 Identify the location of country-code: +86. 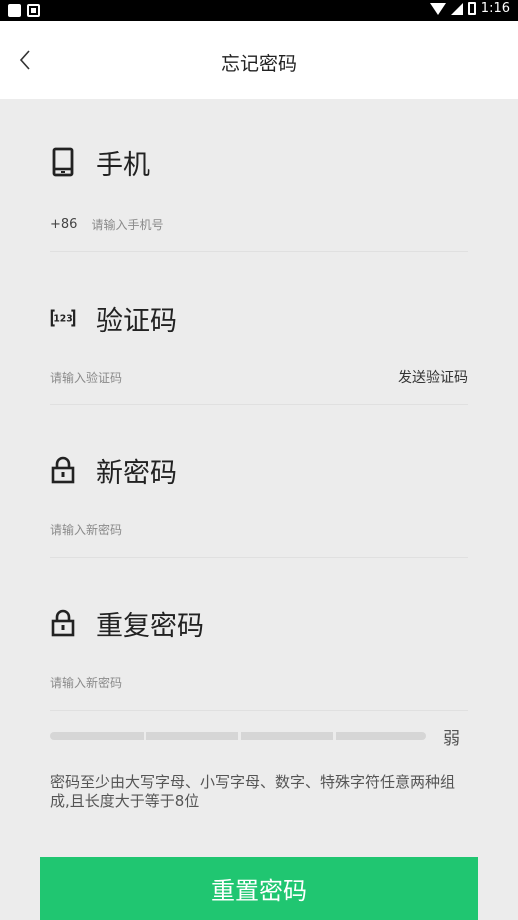
(63, 224).